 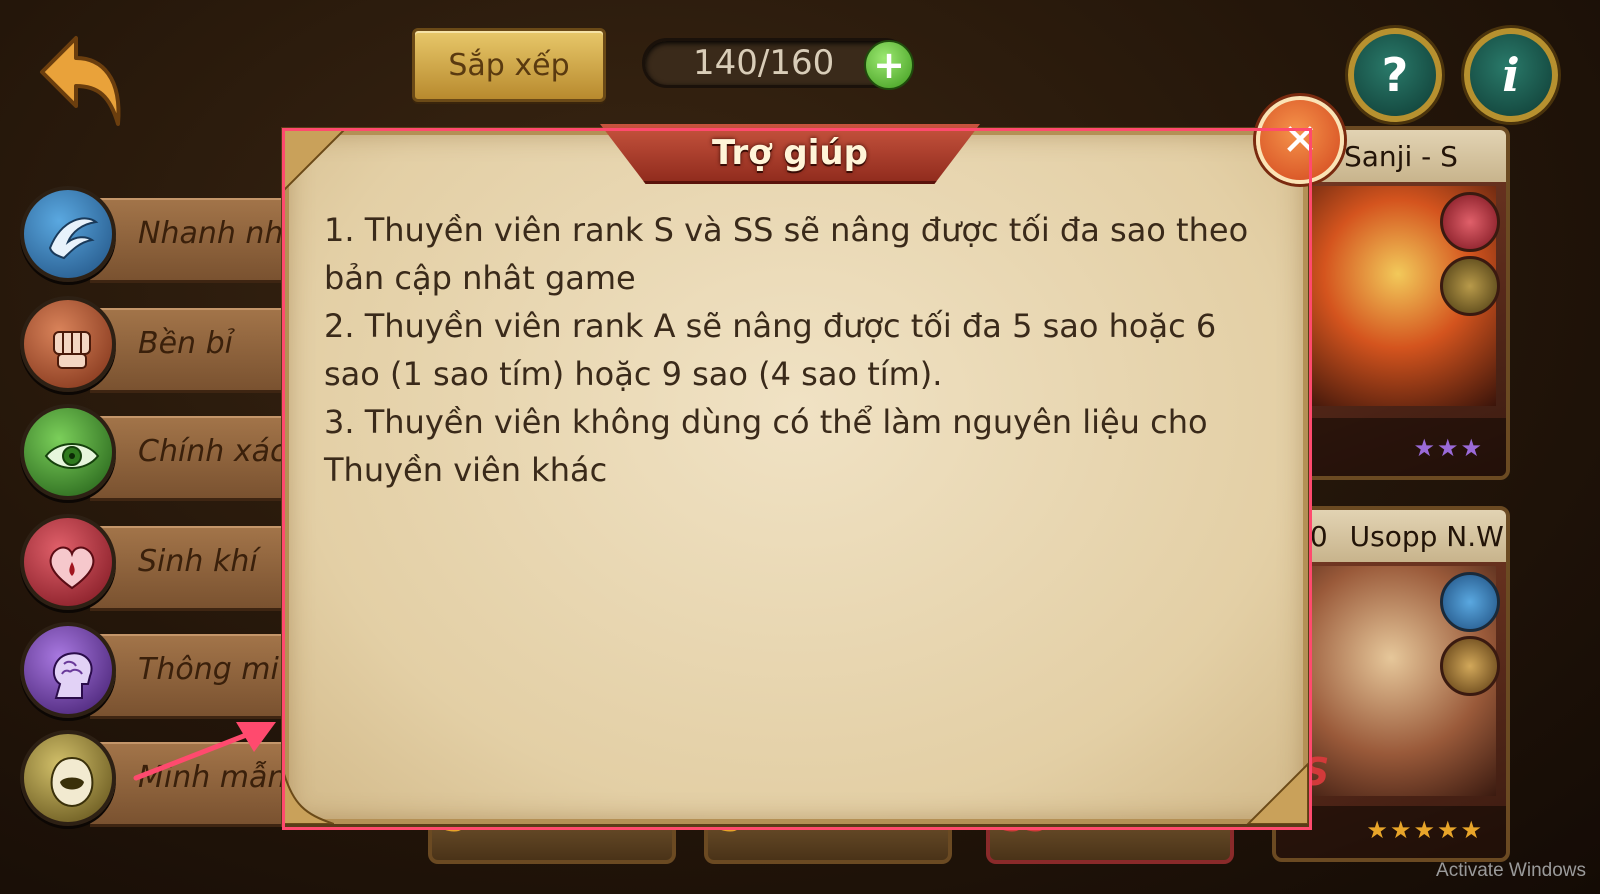 I want to click on roster-count-value: 140/160, so click(x=764, y=63).